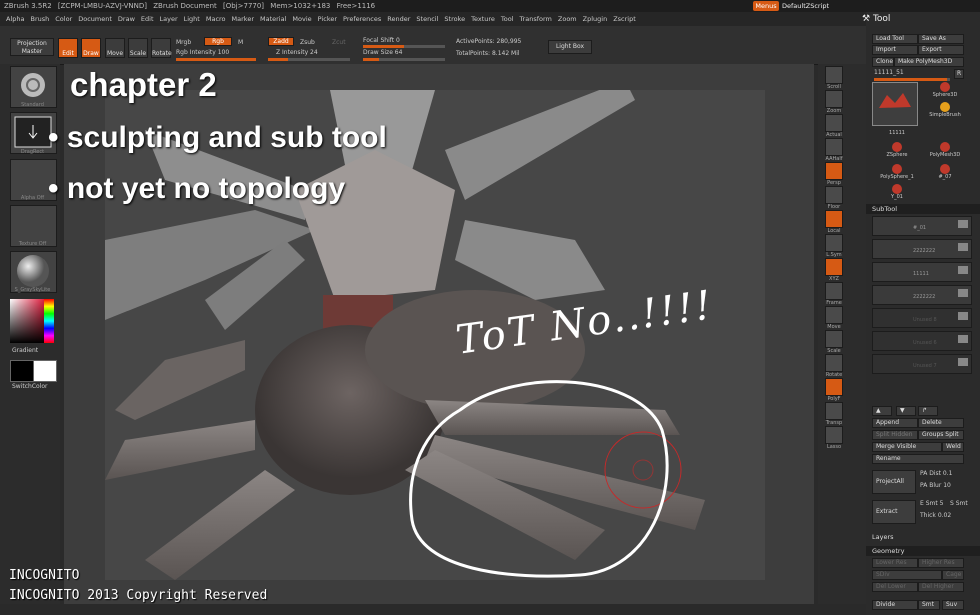 The width and height of the screenshot is (980, 615). I want to click on zsub-button: Zsub, so click(307, 42).